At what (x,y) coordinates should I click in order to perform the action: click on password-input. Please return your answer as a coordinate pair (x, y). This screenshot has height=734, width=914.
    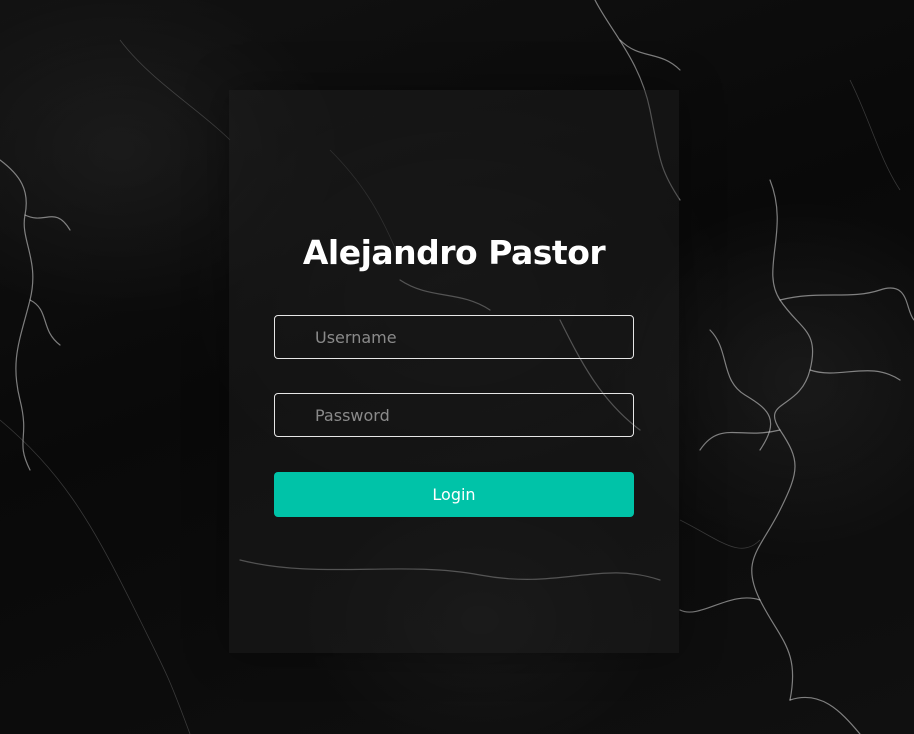
    Looking at the image, I should click on (454, 415).